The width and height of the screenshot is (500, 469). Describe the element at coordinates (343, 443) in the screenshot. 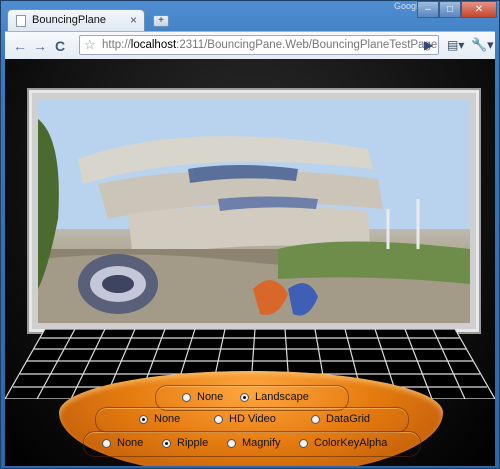

I see `radio-effect-colorkeyalpha: ColorKeyAlpha` at that location.